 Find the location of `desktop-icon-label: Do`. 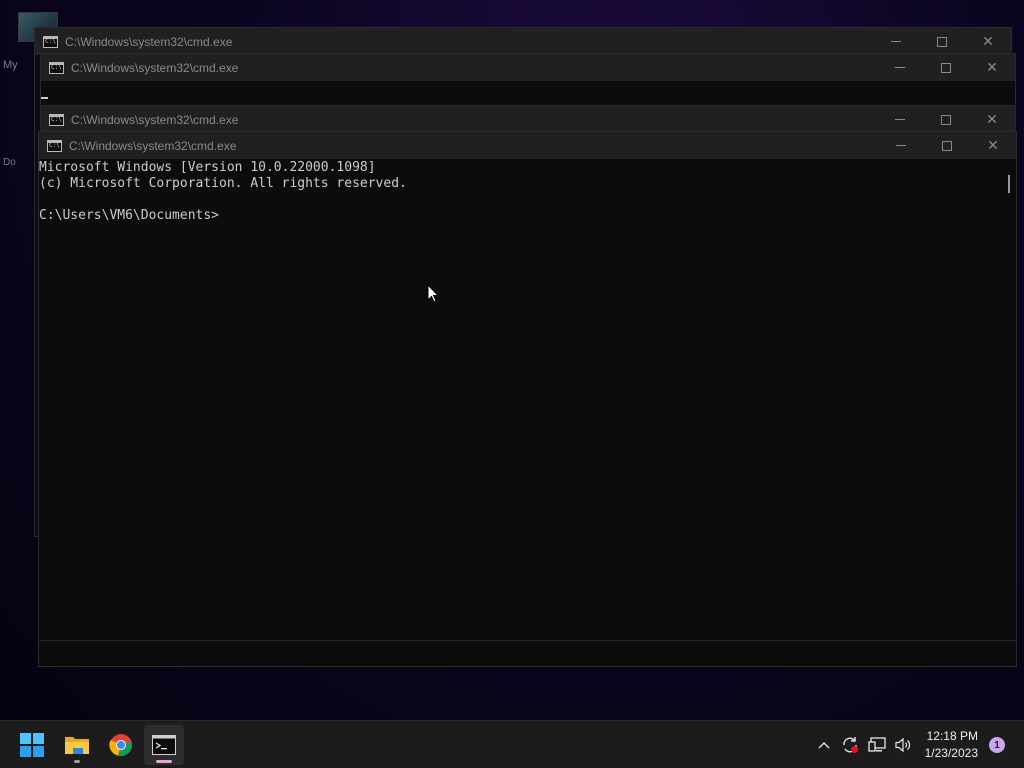

desktop-icon-label: Do is located at coordinates (9, 162).